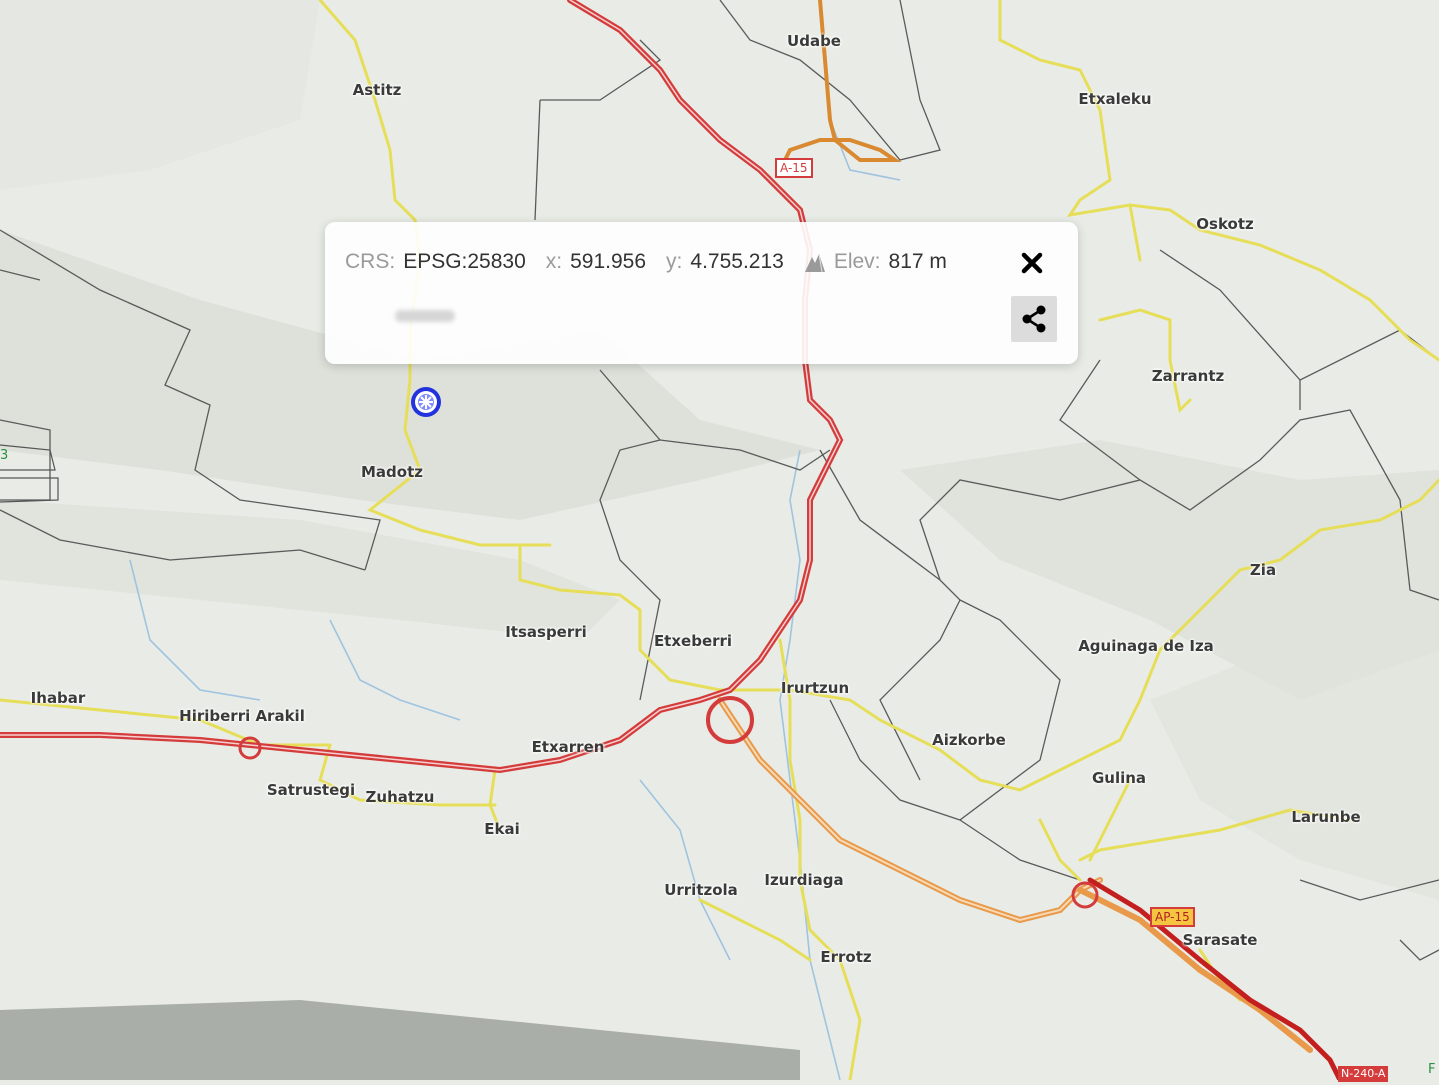 This screenshot has height=1085, width=1439. What do you see at coordinates (1172, 917) in the screenshot?
I see `road-shield-ap15: AP-15` at bounding box center [1172, 917].